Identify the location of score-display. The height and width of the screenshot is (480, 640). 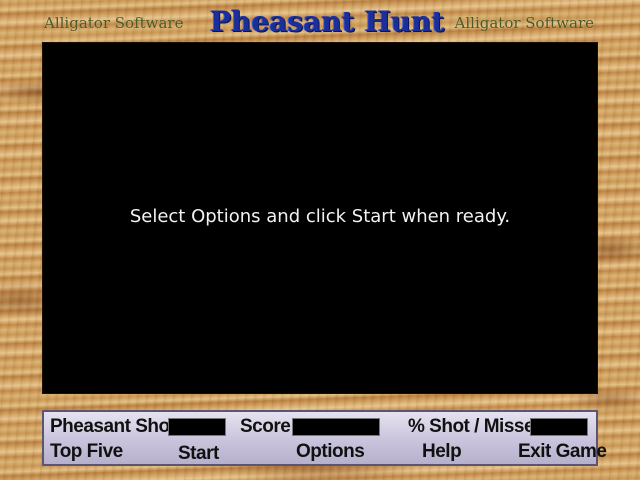
(336, 427).